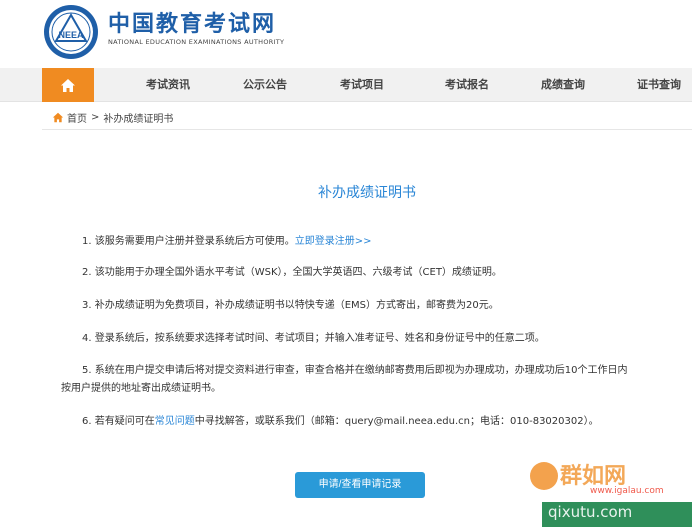  Describe the element at coordinates (265, 85) in the screenshot. I see `nav-item-notices: 公示公告` at that location.